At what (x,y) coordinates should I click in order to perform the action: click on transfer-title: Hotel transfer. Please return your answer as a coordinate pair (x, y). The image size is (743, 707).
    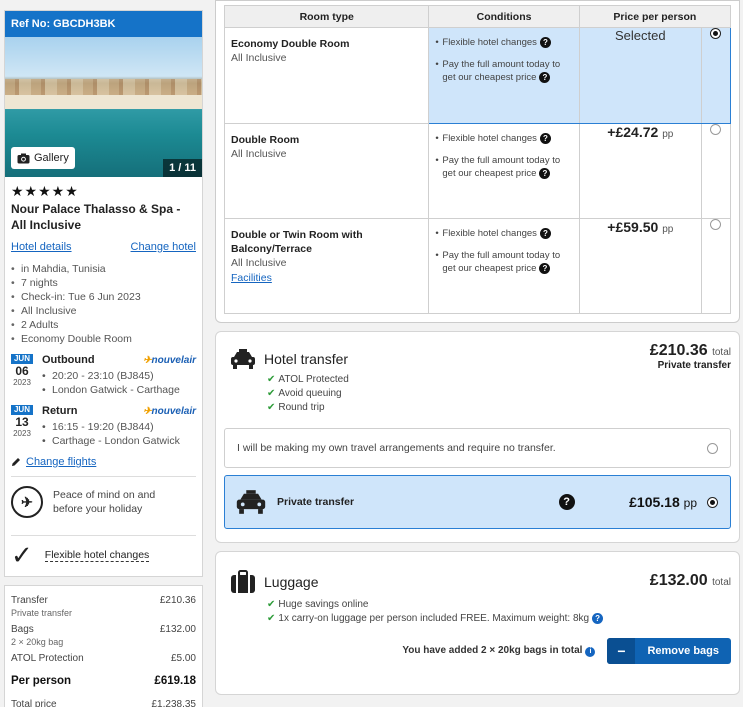
    Looking at the image, I should click on (286, 355).